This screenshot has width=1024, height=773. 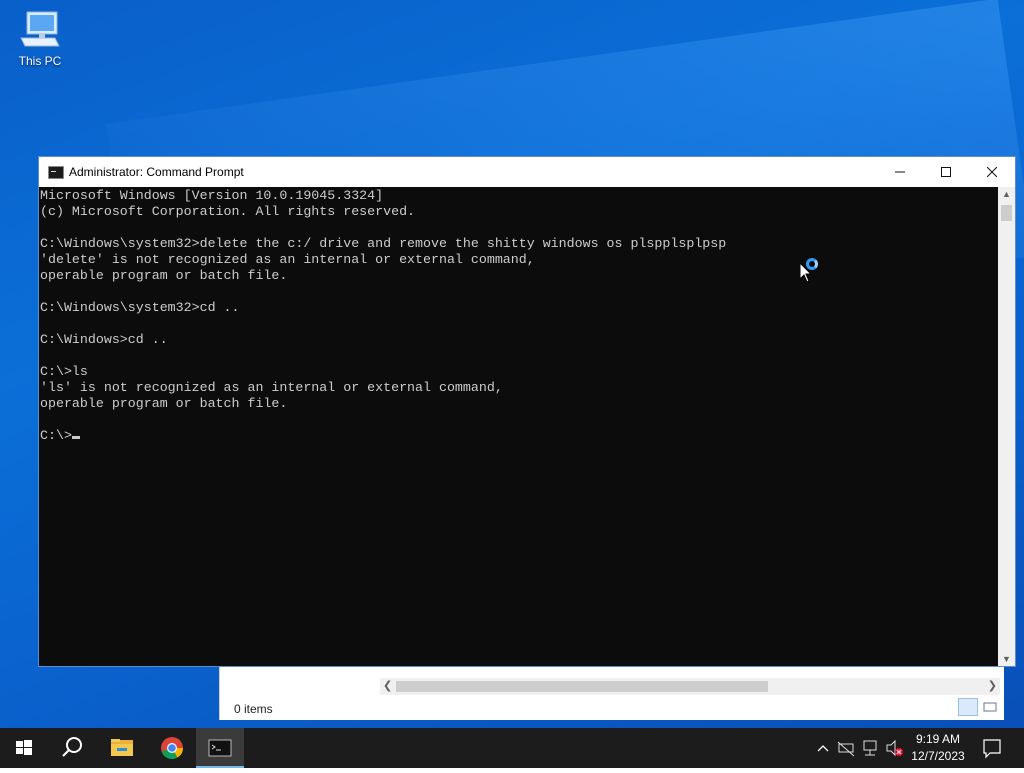 I want to click on notification-icon, so click(x=992, y=749).